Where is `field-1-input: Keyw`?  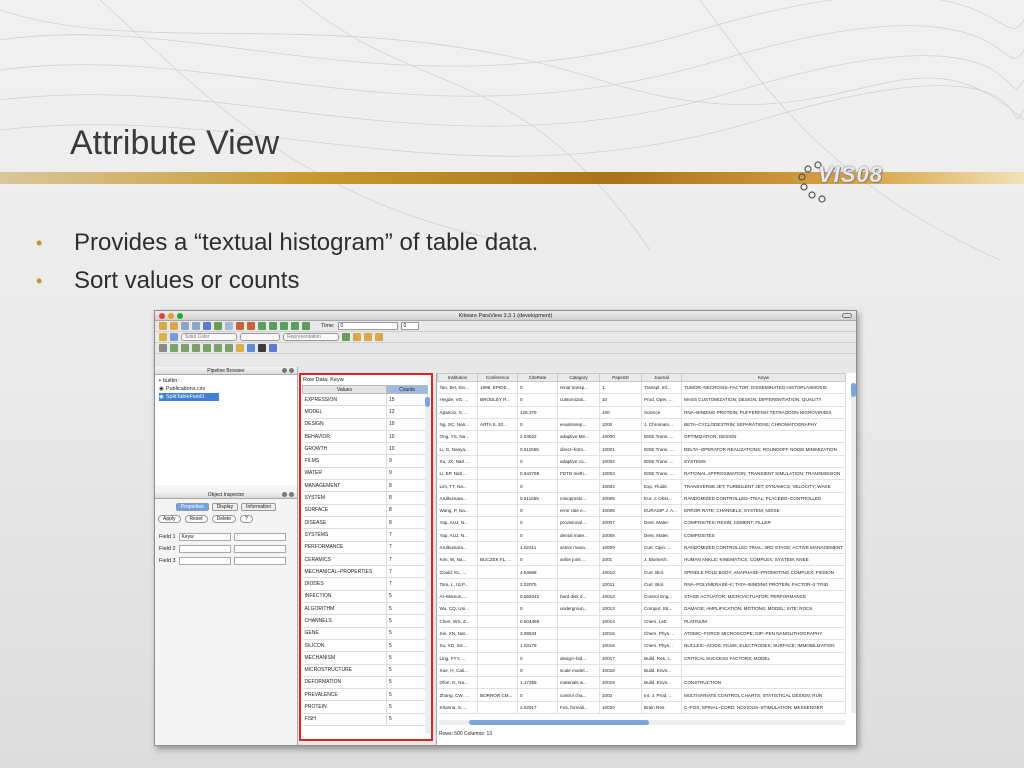 field-1-input: Keyw is located at coordinates (204, 537).